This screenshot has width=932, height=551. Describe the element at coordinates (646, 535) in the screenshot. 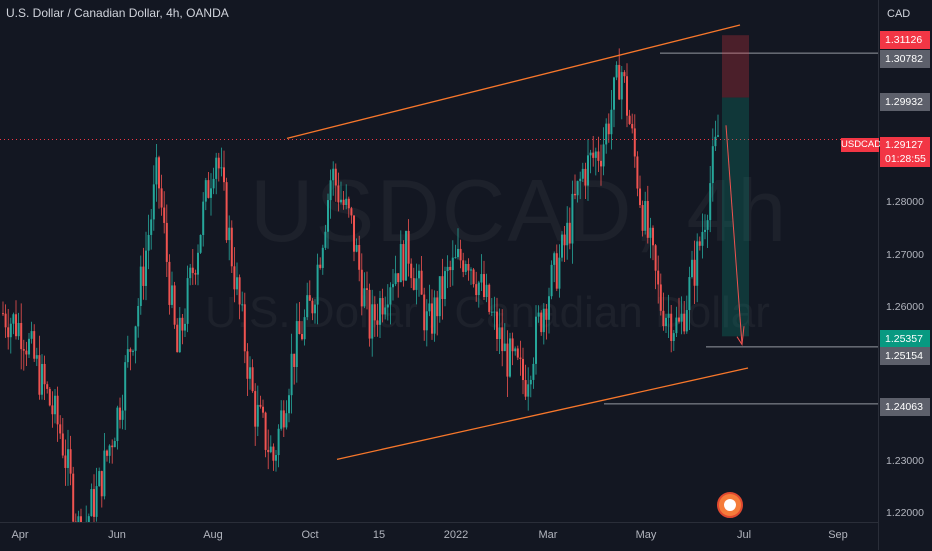

I see `time-tick: May` at that location.